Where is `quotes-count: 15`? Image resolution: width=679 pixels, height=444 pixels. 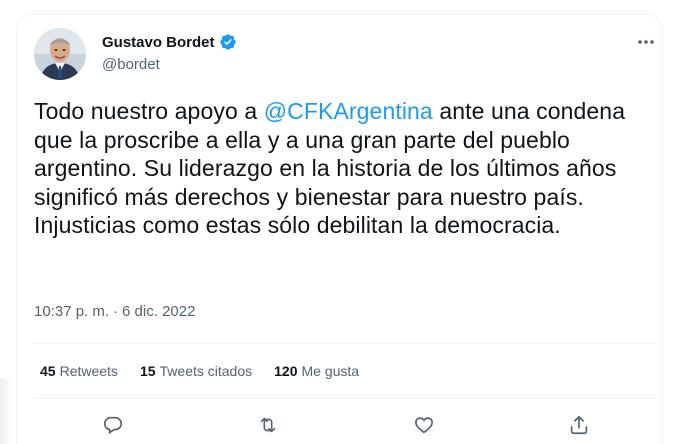
quotes-count: 15 is located at coordinates (147, 371).